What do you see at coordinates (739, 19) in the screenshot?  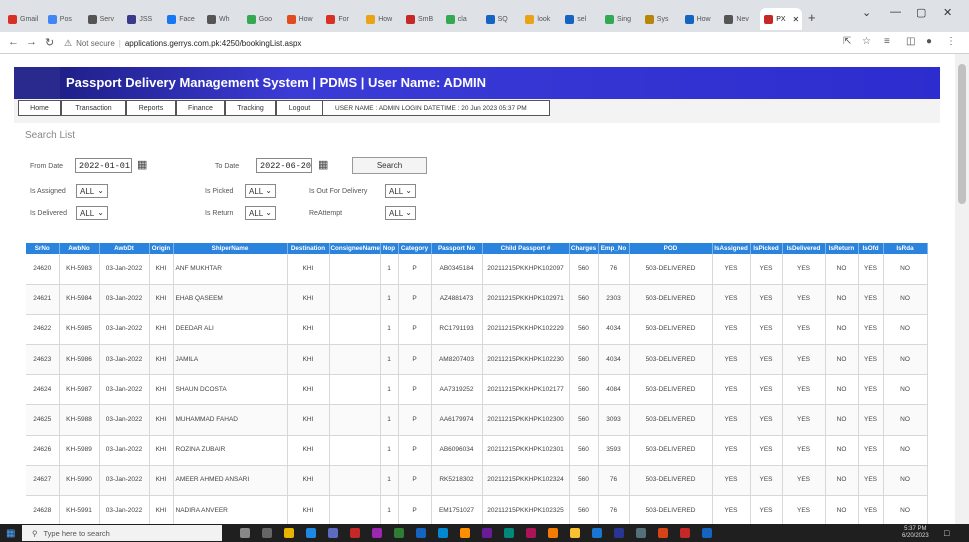 I see `browser-tab: Nev` at bounding box center [739, 19].